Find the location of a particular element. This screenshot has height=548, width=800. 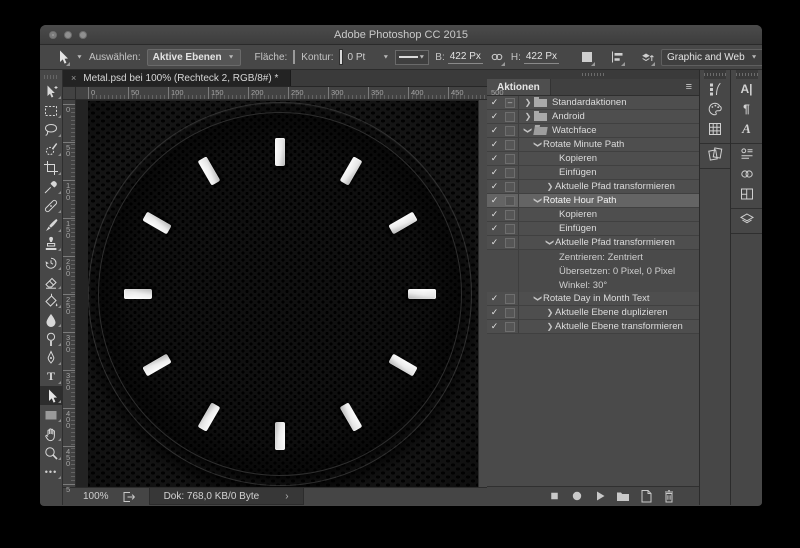

glyphs-panel-icon: A is located at coordinates (747, 129).